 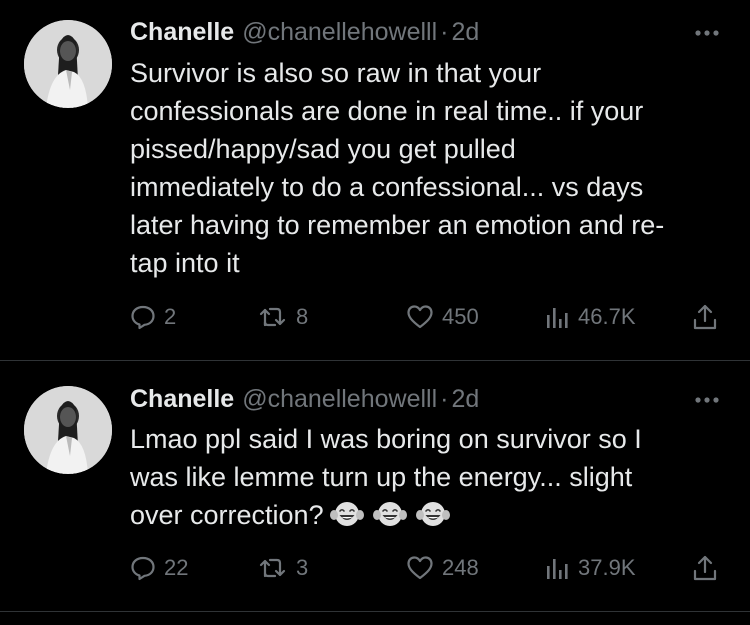 What do you see at coordinates (170, 316) in the screenshot?
I see `reply-count: 2` at bounding box center [170, 316].